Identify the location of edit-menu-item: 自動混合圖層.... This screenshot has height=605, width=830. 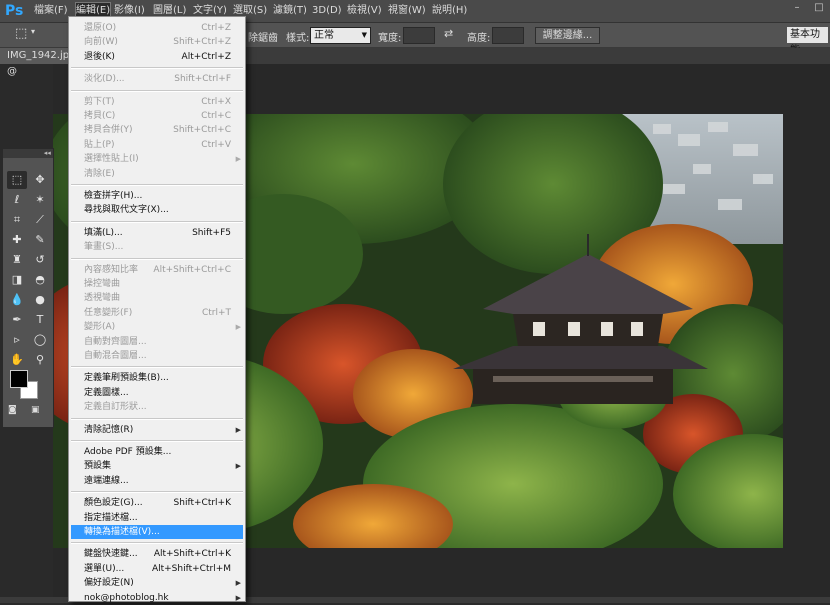
(157, 356).